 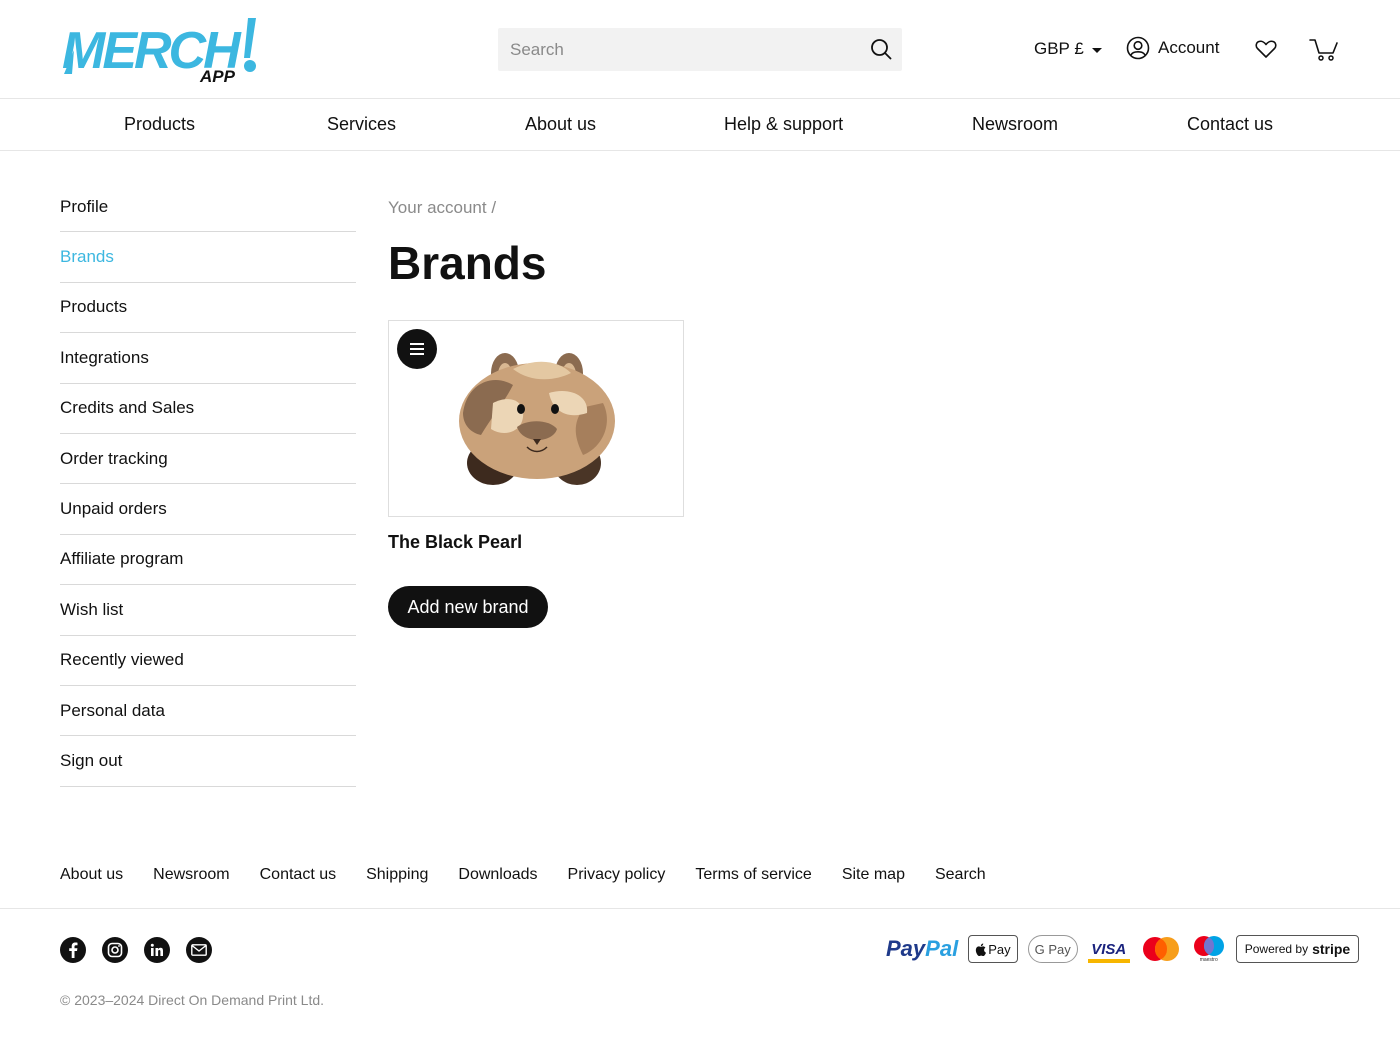 What do you see at coordinates (208, 610) in the screenshot?
I see `sidebar-item-wish-list: Wish list` at bounding box center [208, 610].